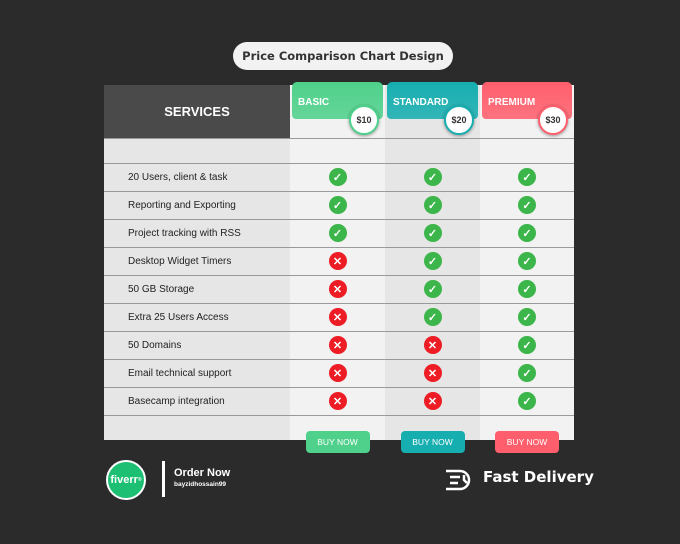  Describe the element at coordinates (200, 484) in the screenshot. I see `username: bayzidhossain99` at that location.